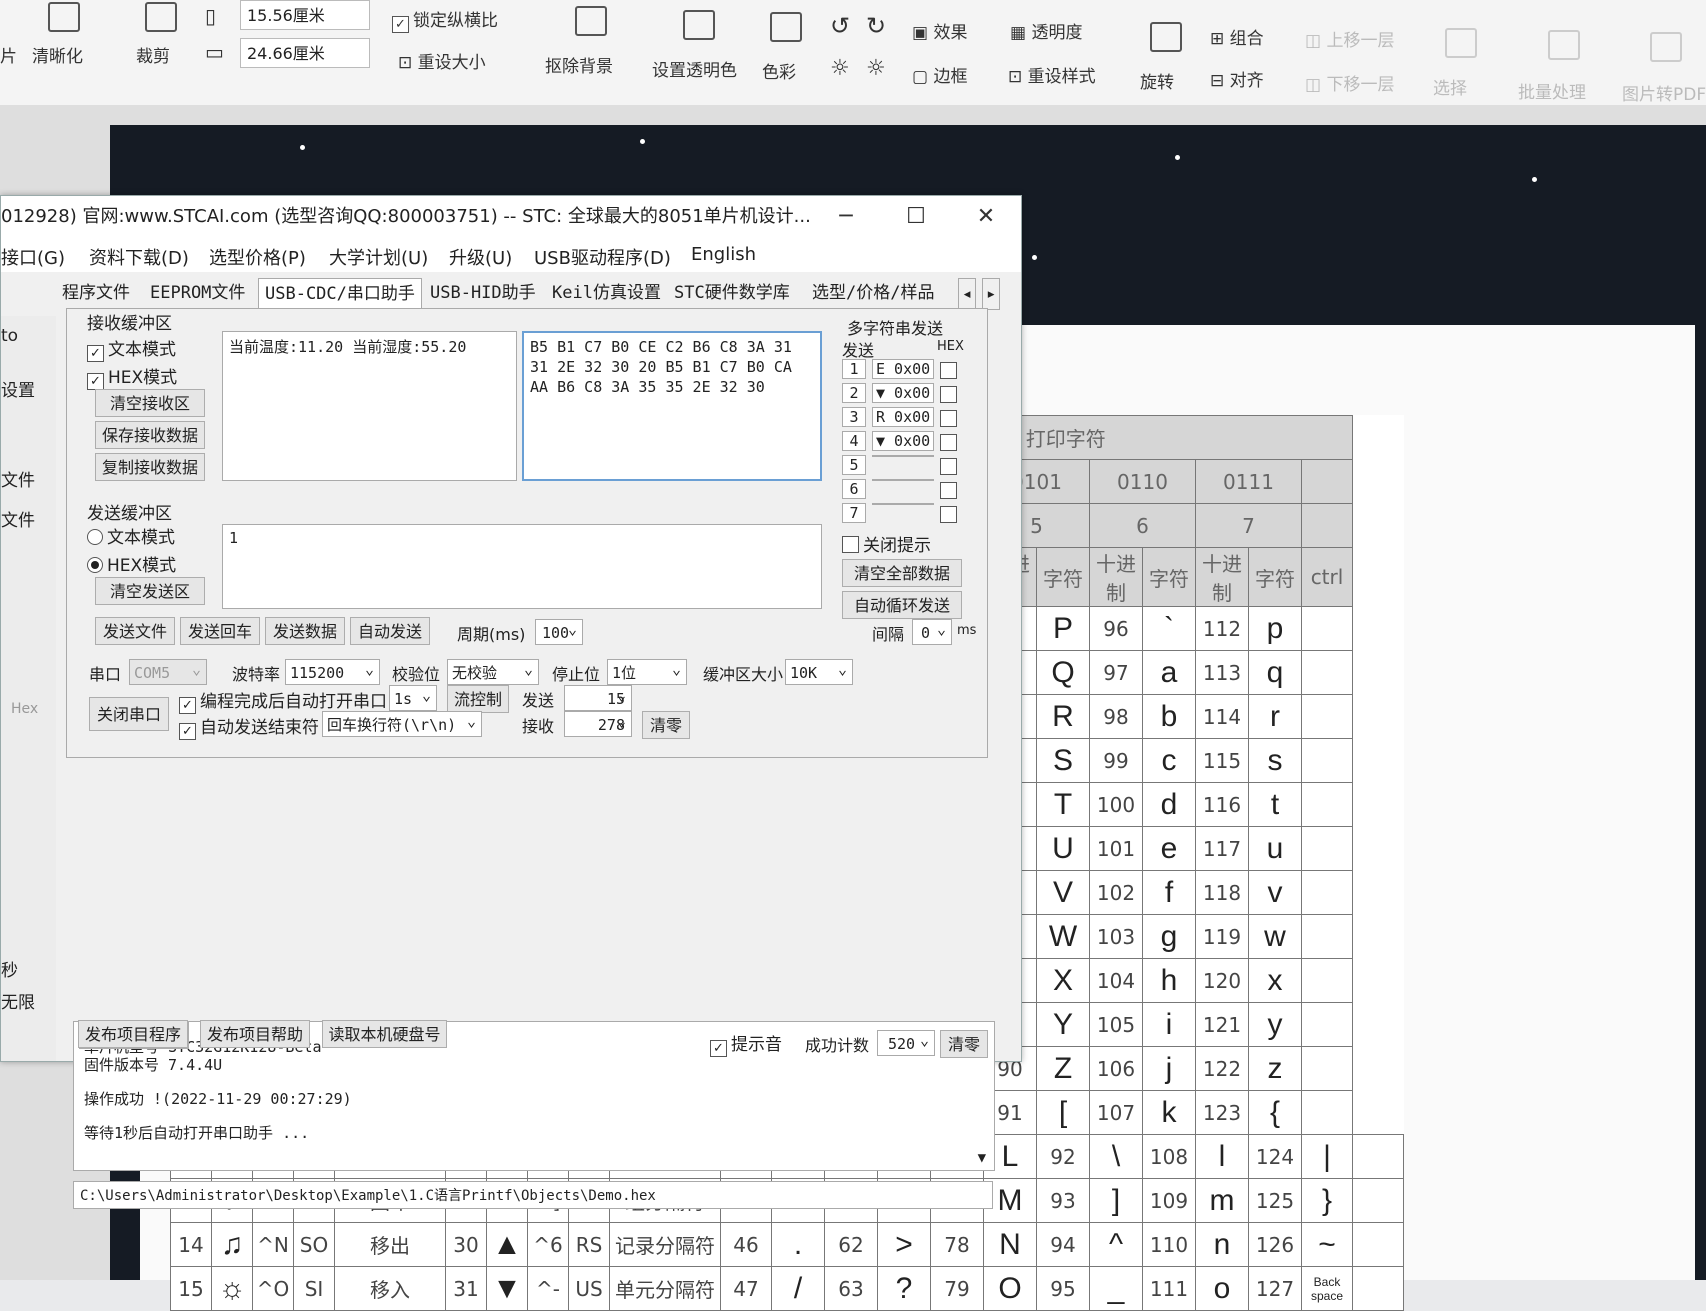 The image size is (1706, 1311). Describe the element at coordinates (1349, 38) in the screenshot. I see `bring-forward-button: ◫ 上移一层` at that location.